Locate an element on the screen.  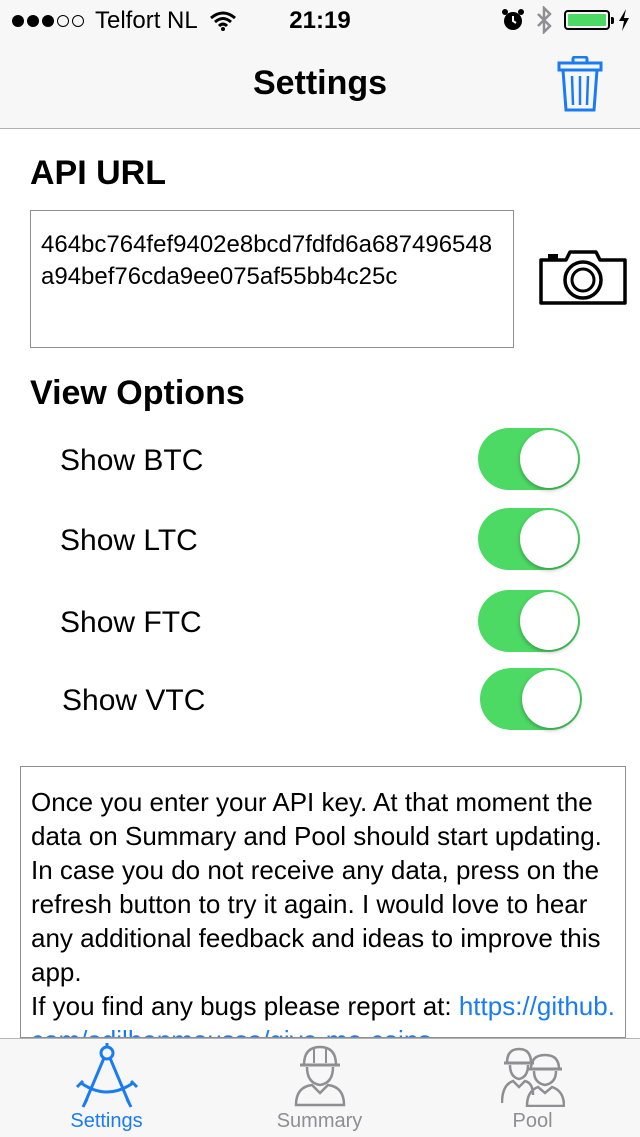
alarm-clock-icon is located at coordinates (513, 19).